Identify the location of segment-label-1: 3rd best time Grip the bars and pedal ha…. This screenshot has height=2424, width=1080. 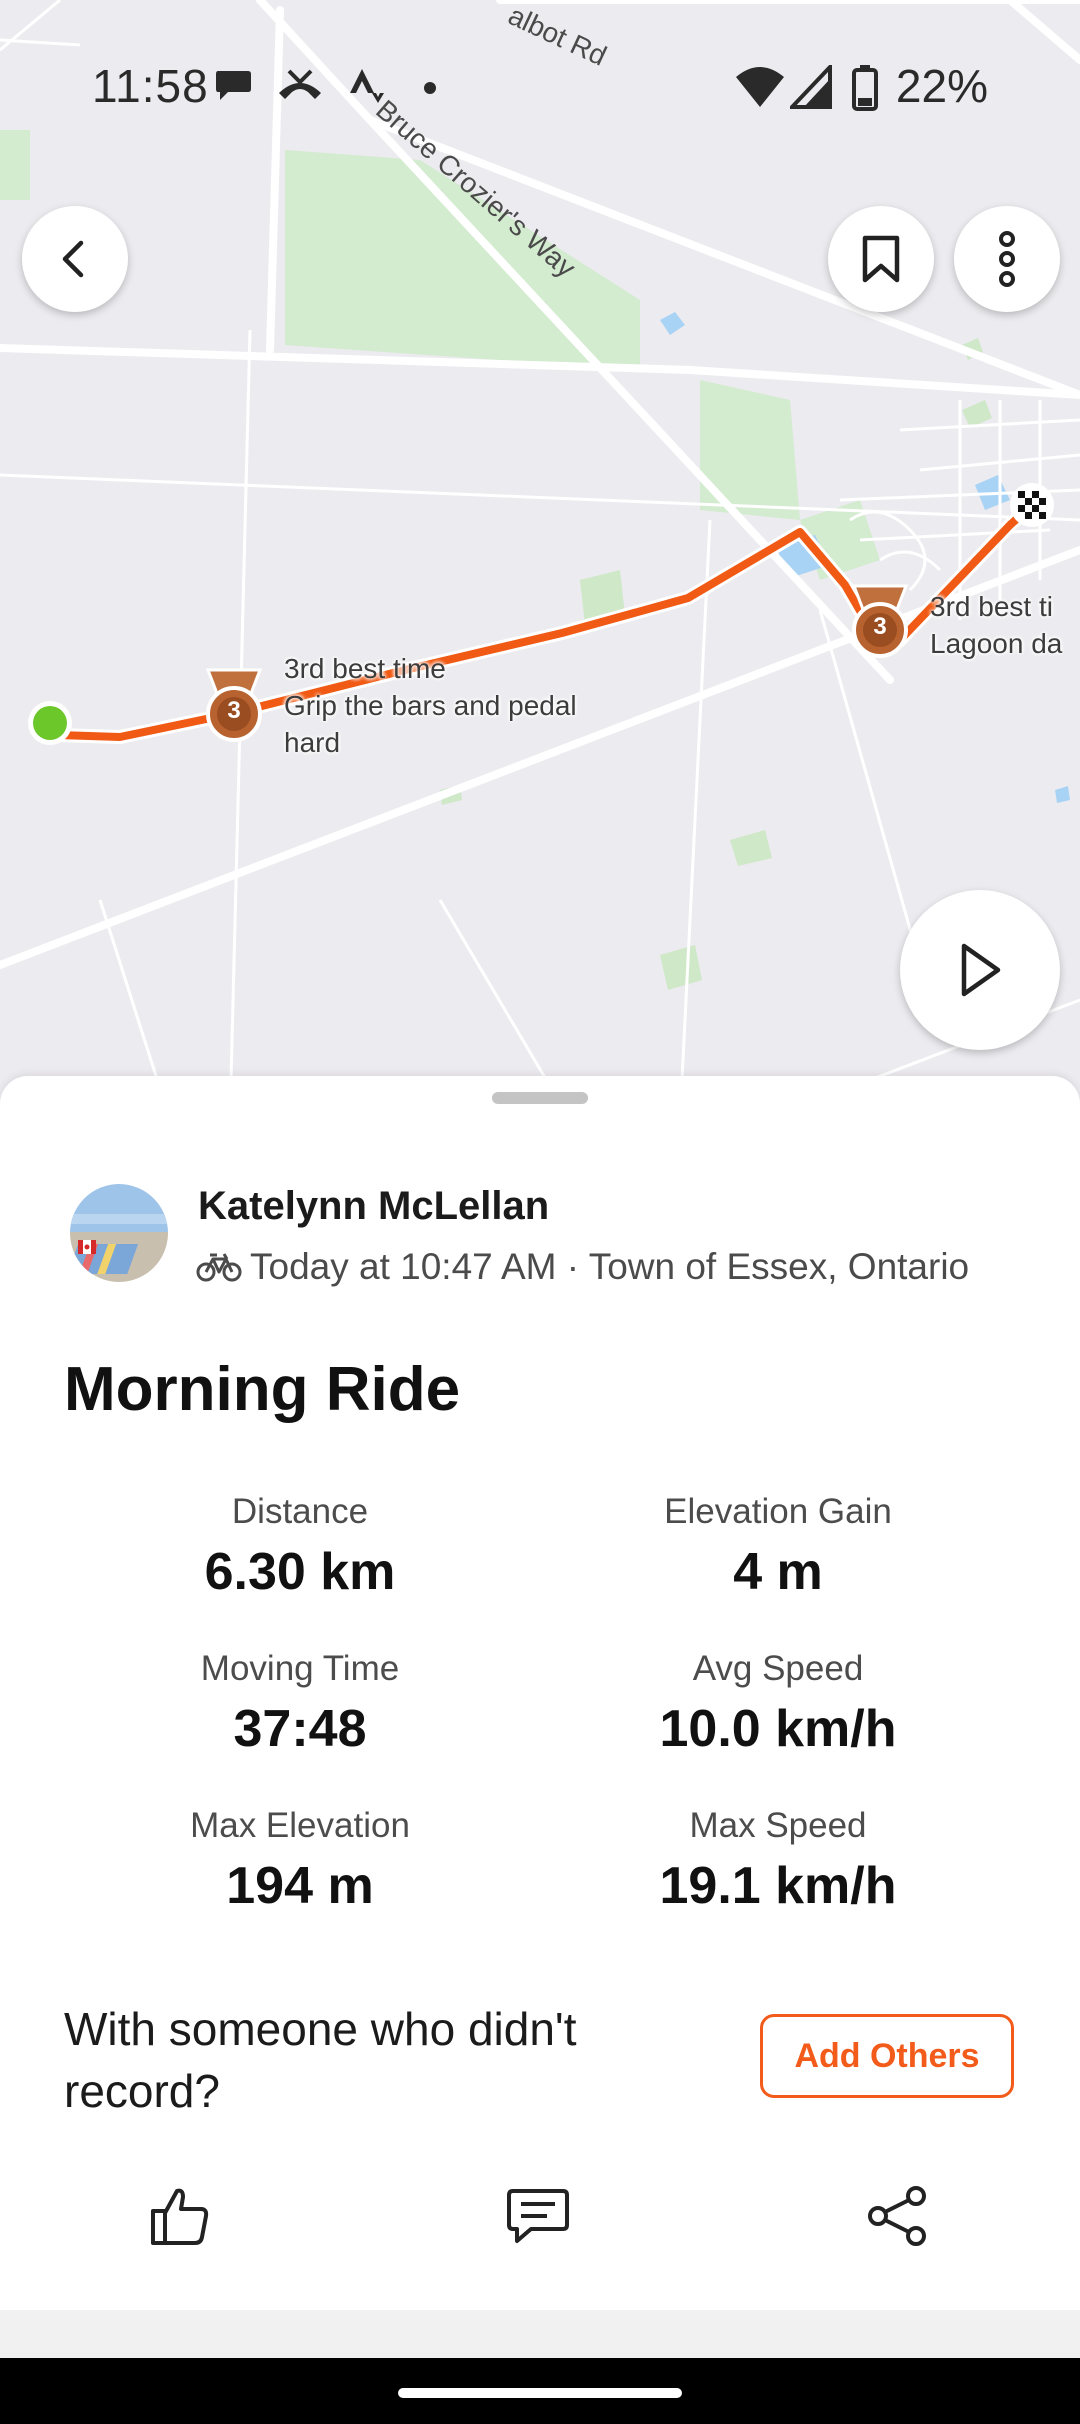
(430, 705).